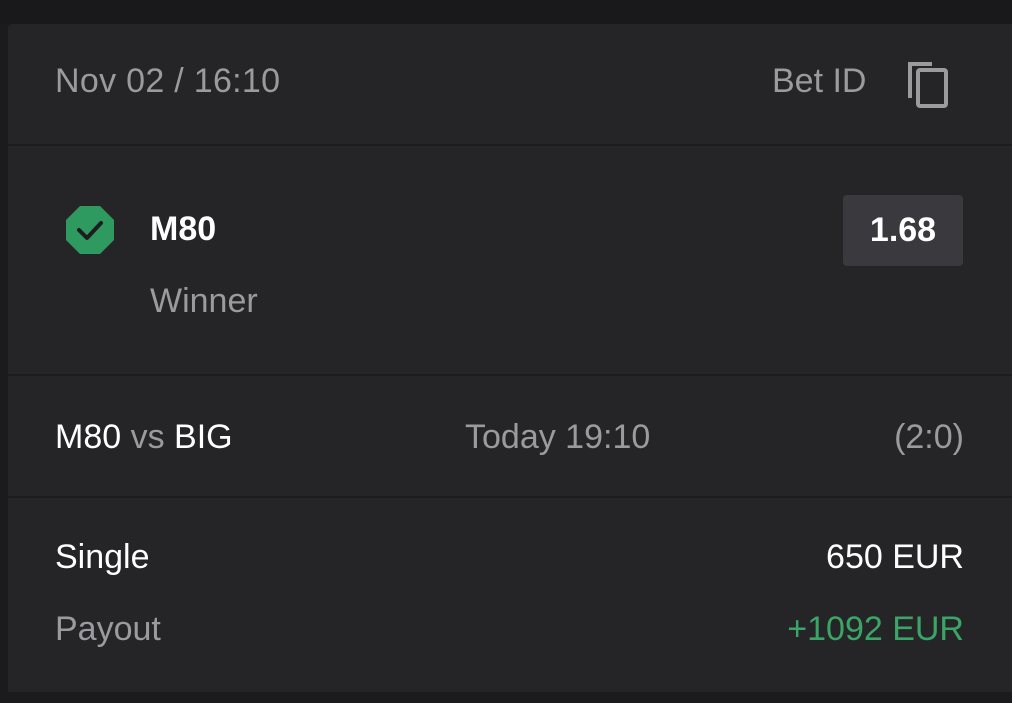  I want to click on vs-label: vs, so click(147, 437).